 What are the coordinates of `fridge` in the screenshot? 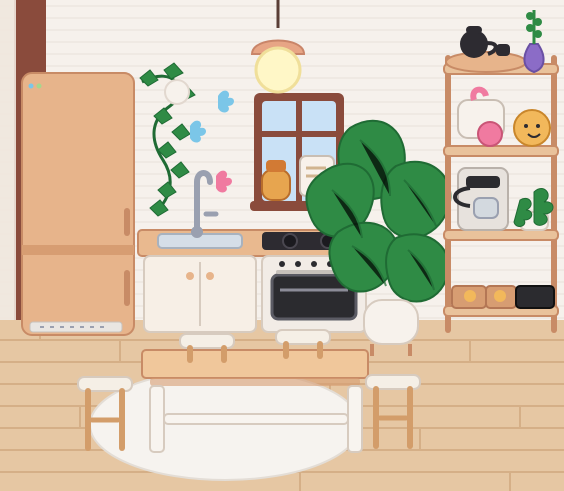 It's located at (78, 204).